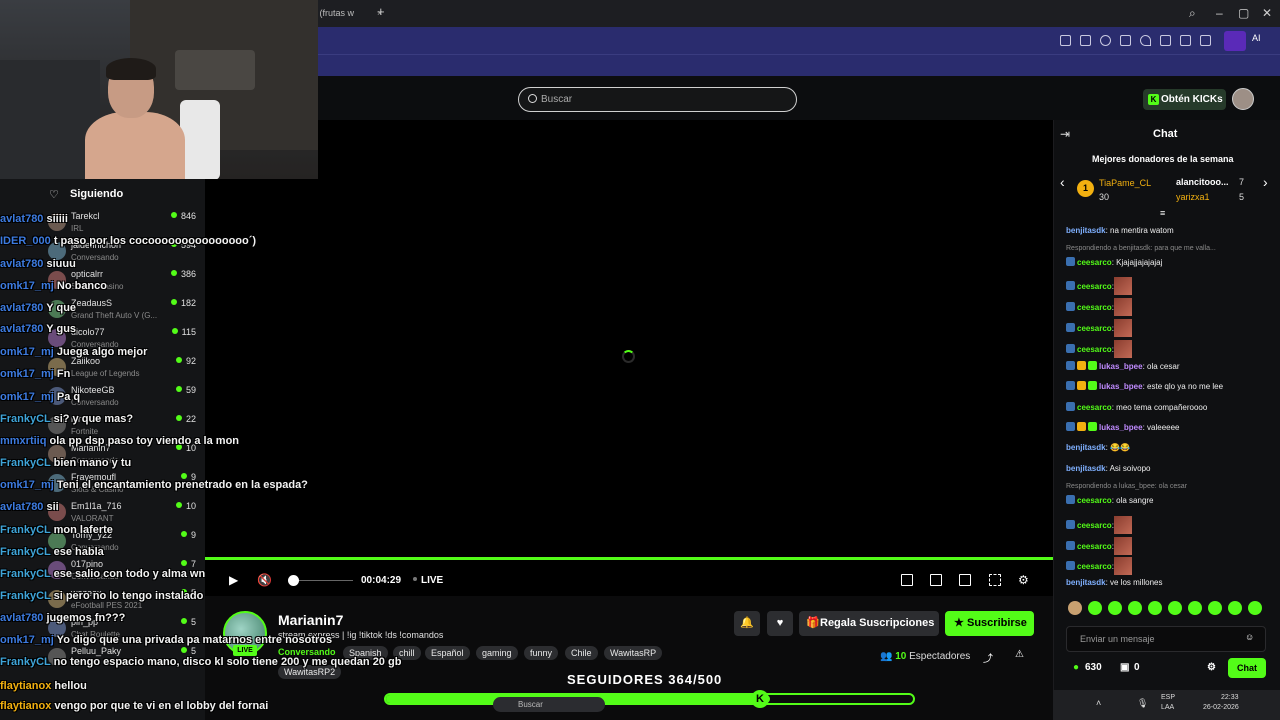  Describe the element at coordinates (1211, 667) in the screenshot. I see `chat-settings-icon: ⚙` at that location.